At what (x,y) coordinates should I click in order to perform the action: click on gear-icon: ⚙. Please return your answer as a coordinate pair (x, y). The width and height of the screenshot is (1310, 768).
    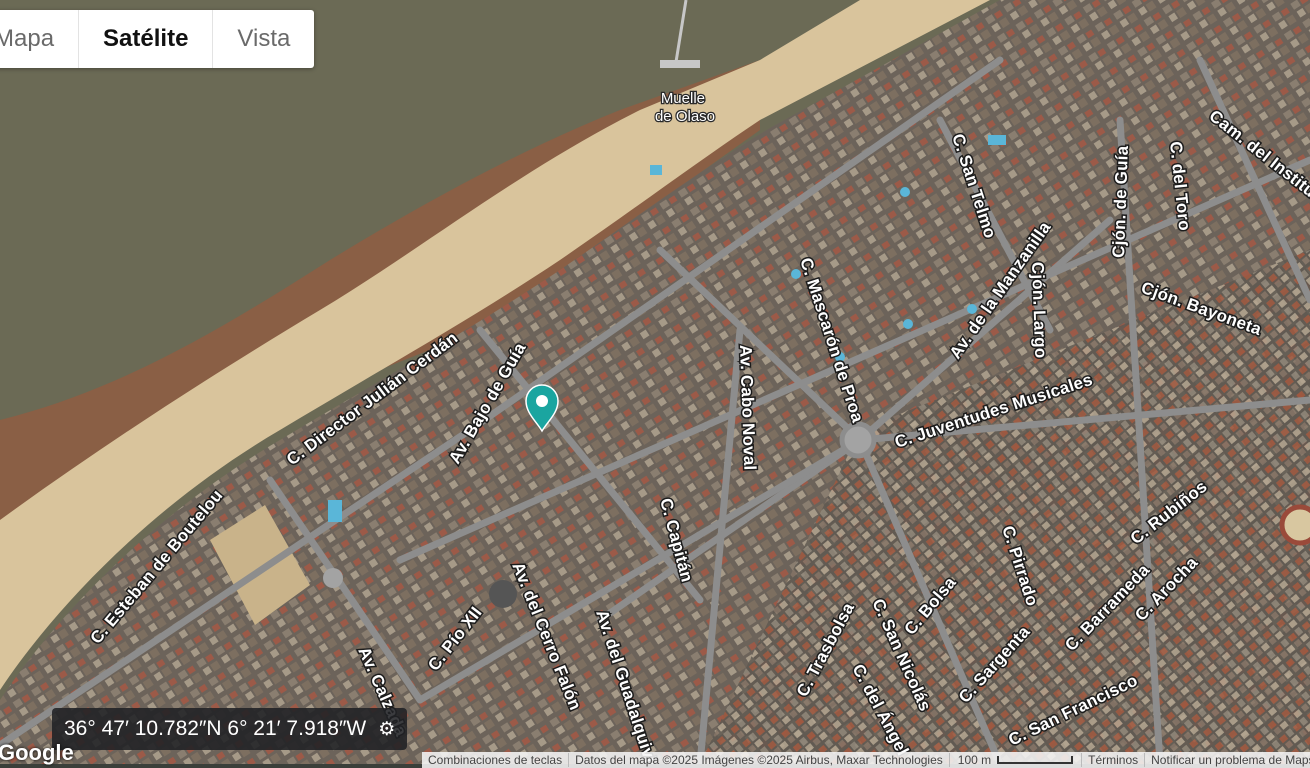
    Looking at the image, I should click on (386, 729).